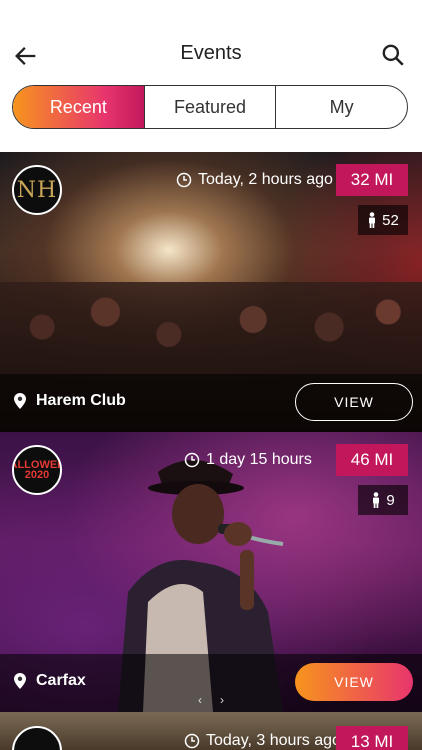 The width and height of the screenshot is (422, 750). I want to click on app-header: Events, so click(211, 40).